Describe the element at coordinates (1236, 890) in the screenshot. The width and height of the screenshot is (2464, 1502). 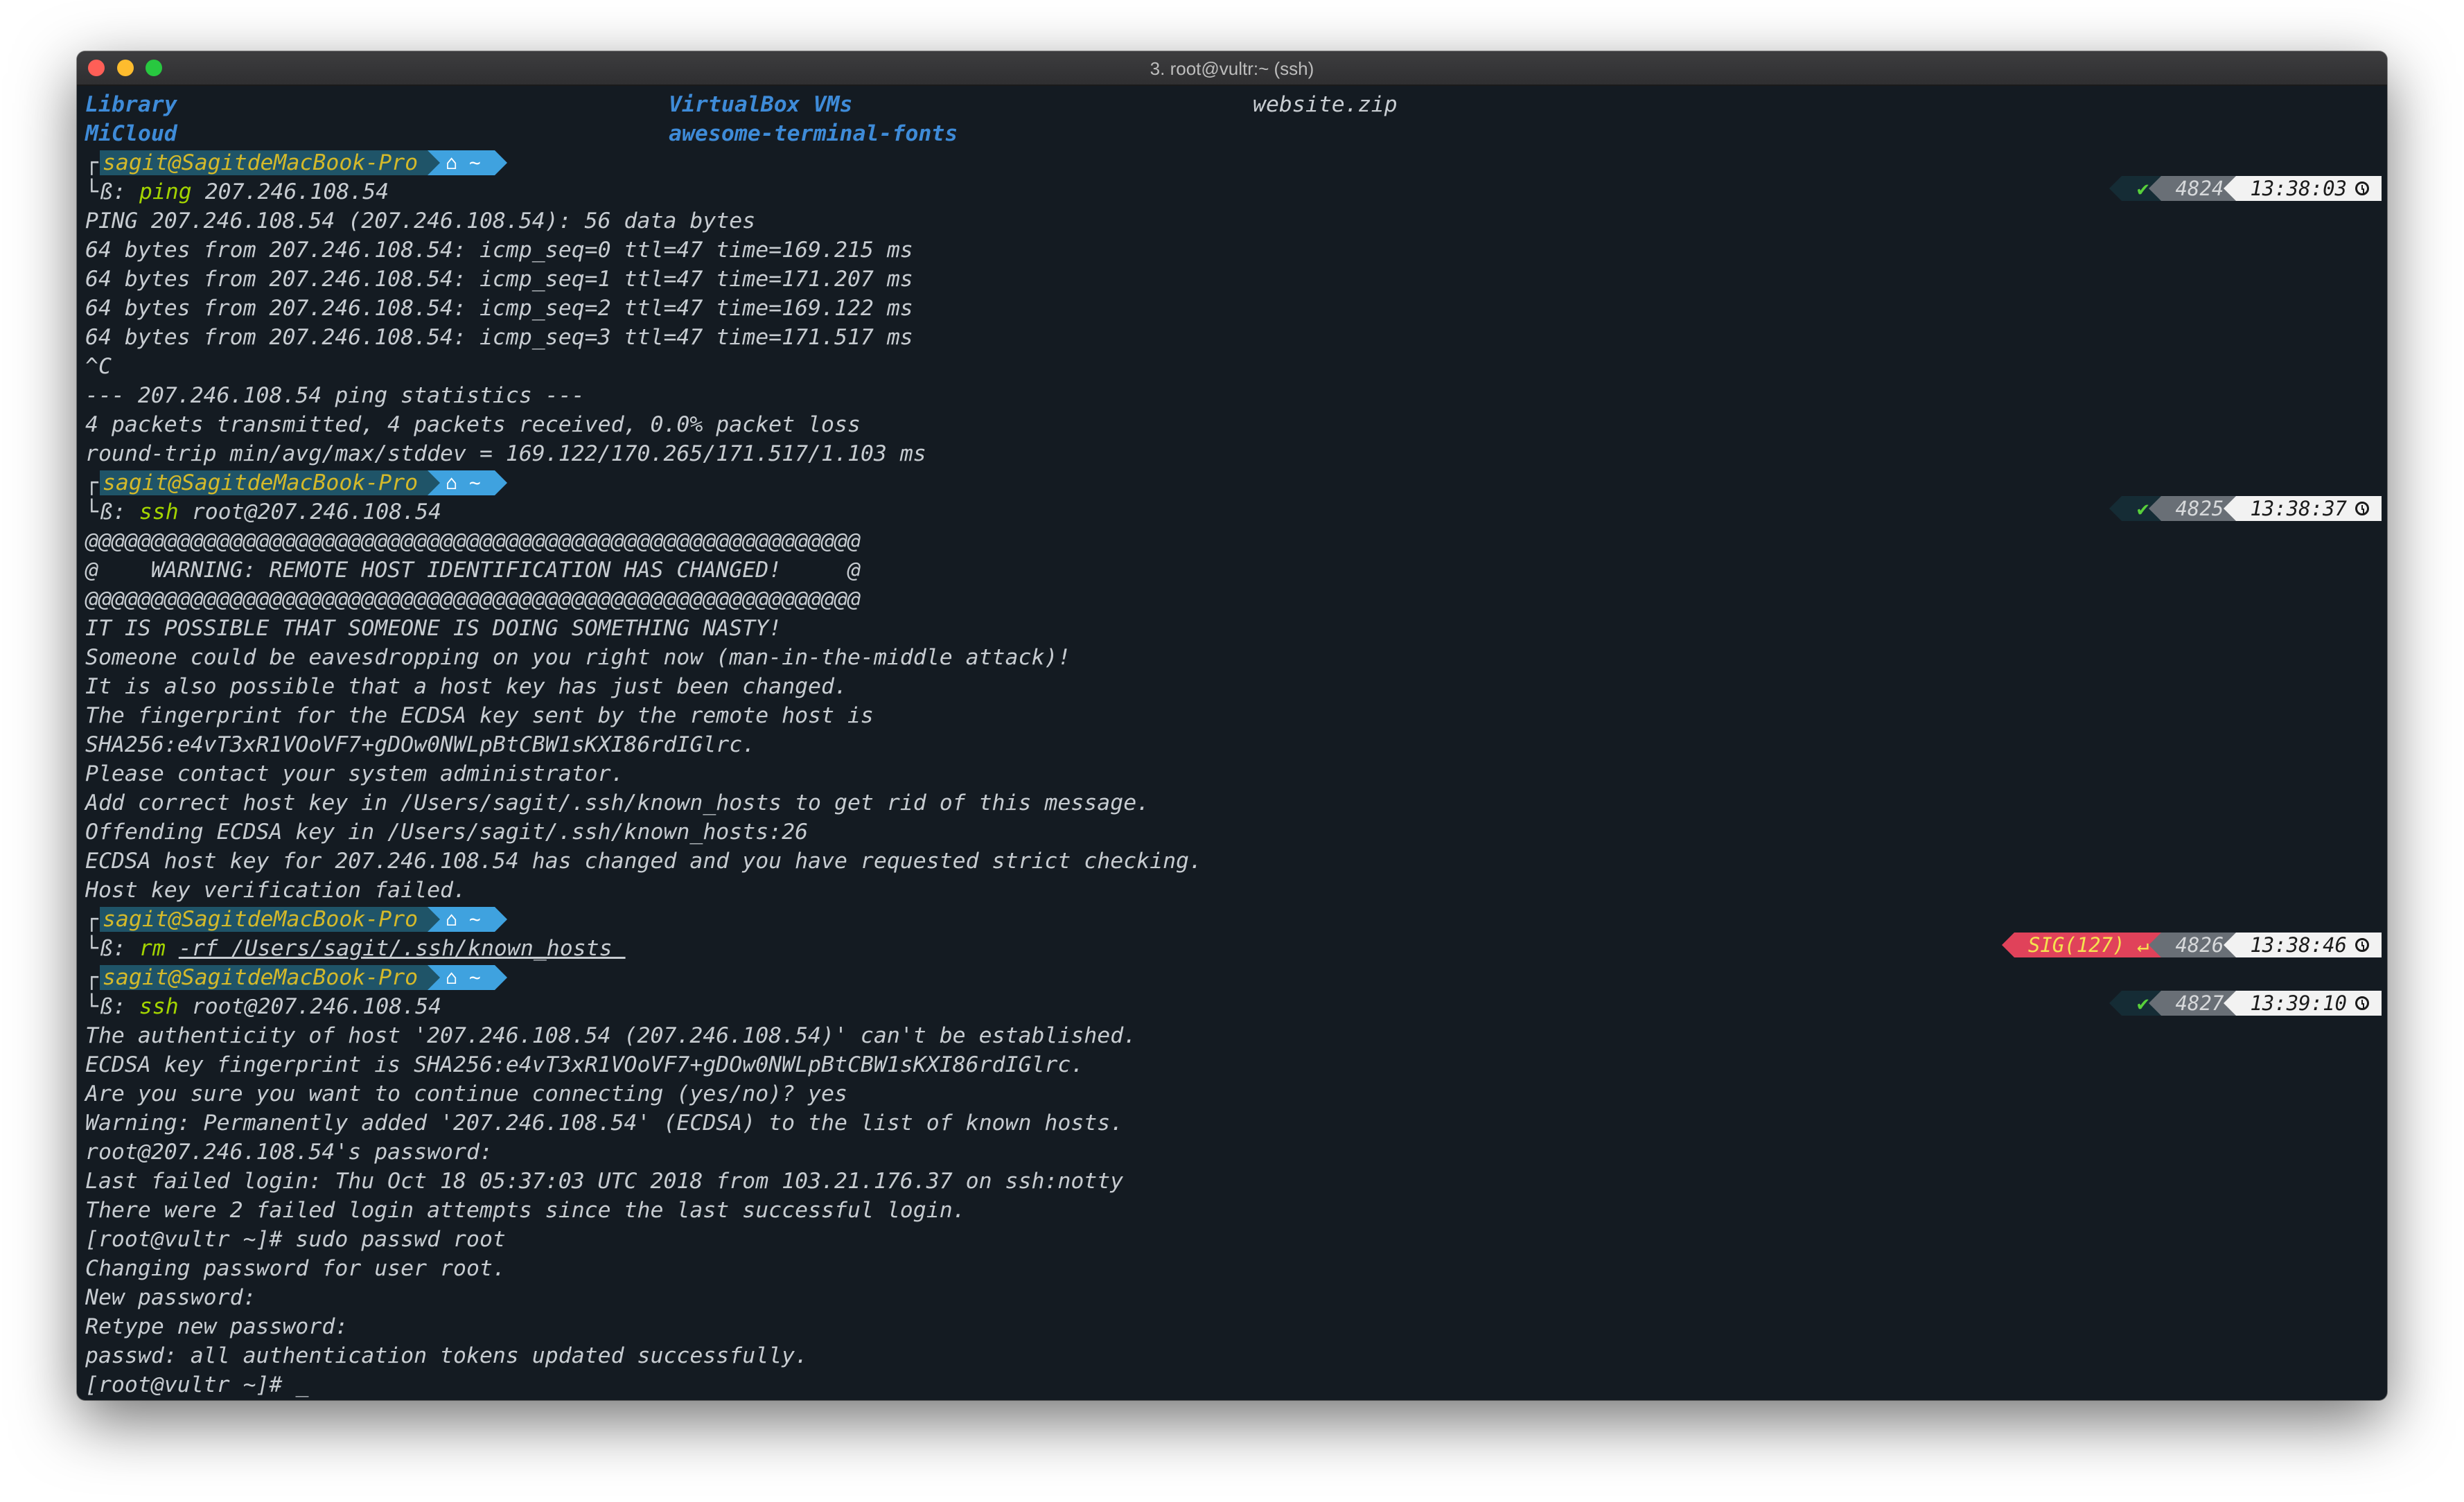
I see `ssh-warning-line: Host key verification failed.` at that location.